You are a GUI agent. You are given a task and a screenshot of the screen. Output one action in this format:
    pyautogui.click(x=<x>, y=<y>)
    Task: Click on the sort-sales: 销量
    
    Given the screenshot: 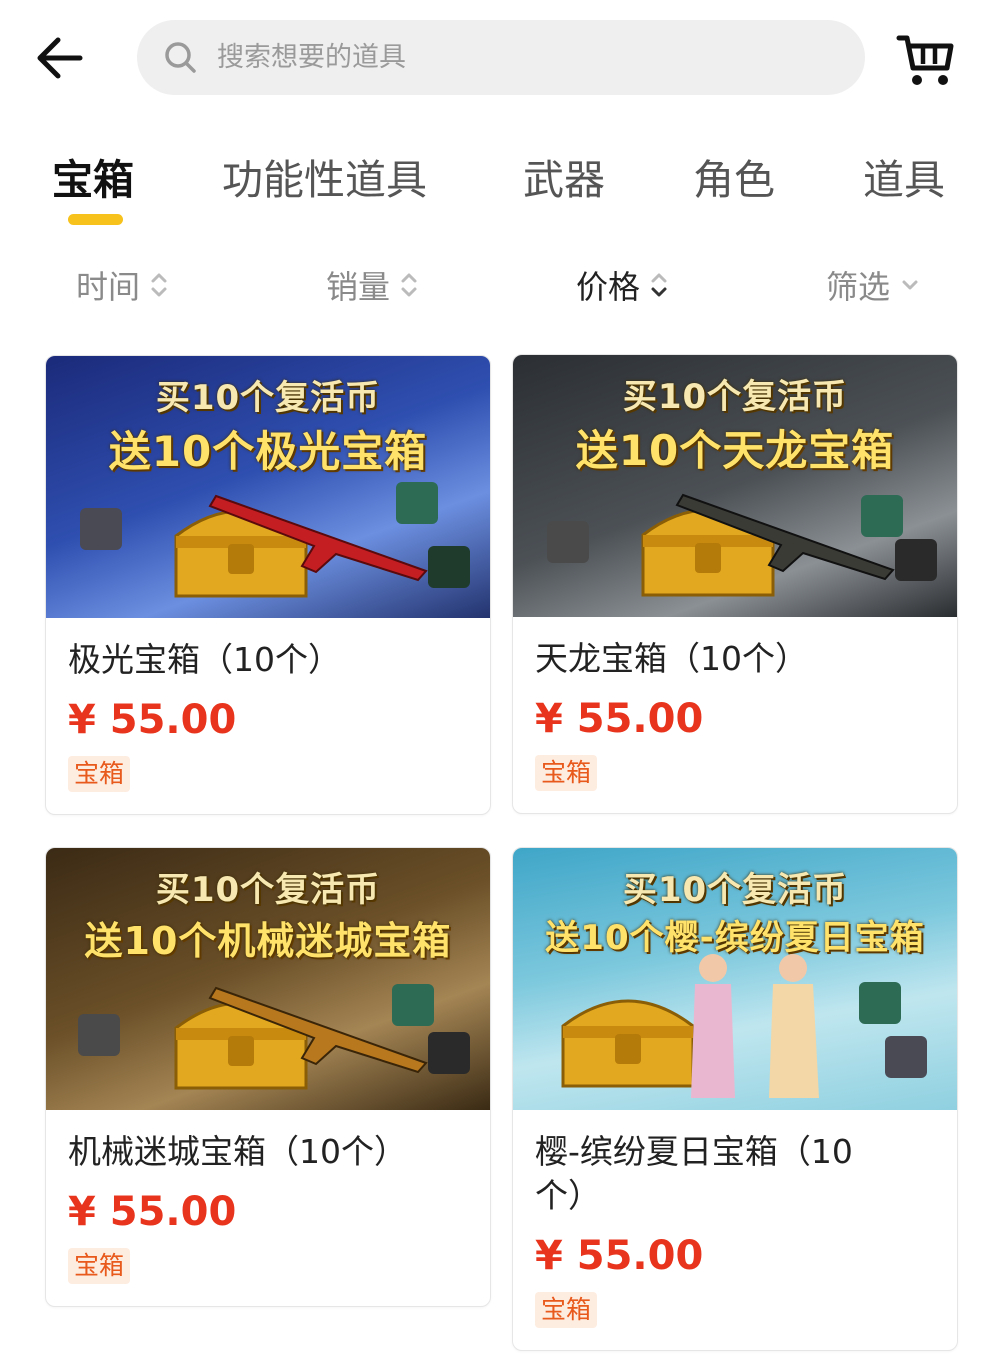 What is the action you would take?
    pyautogui.click(x=372, y=285)
    